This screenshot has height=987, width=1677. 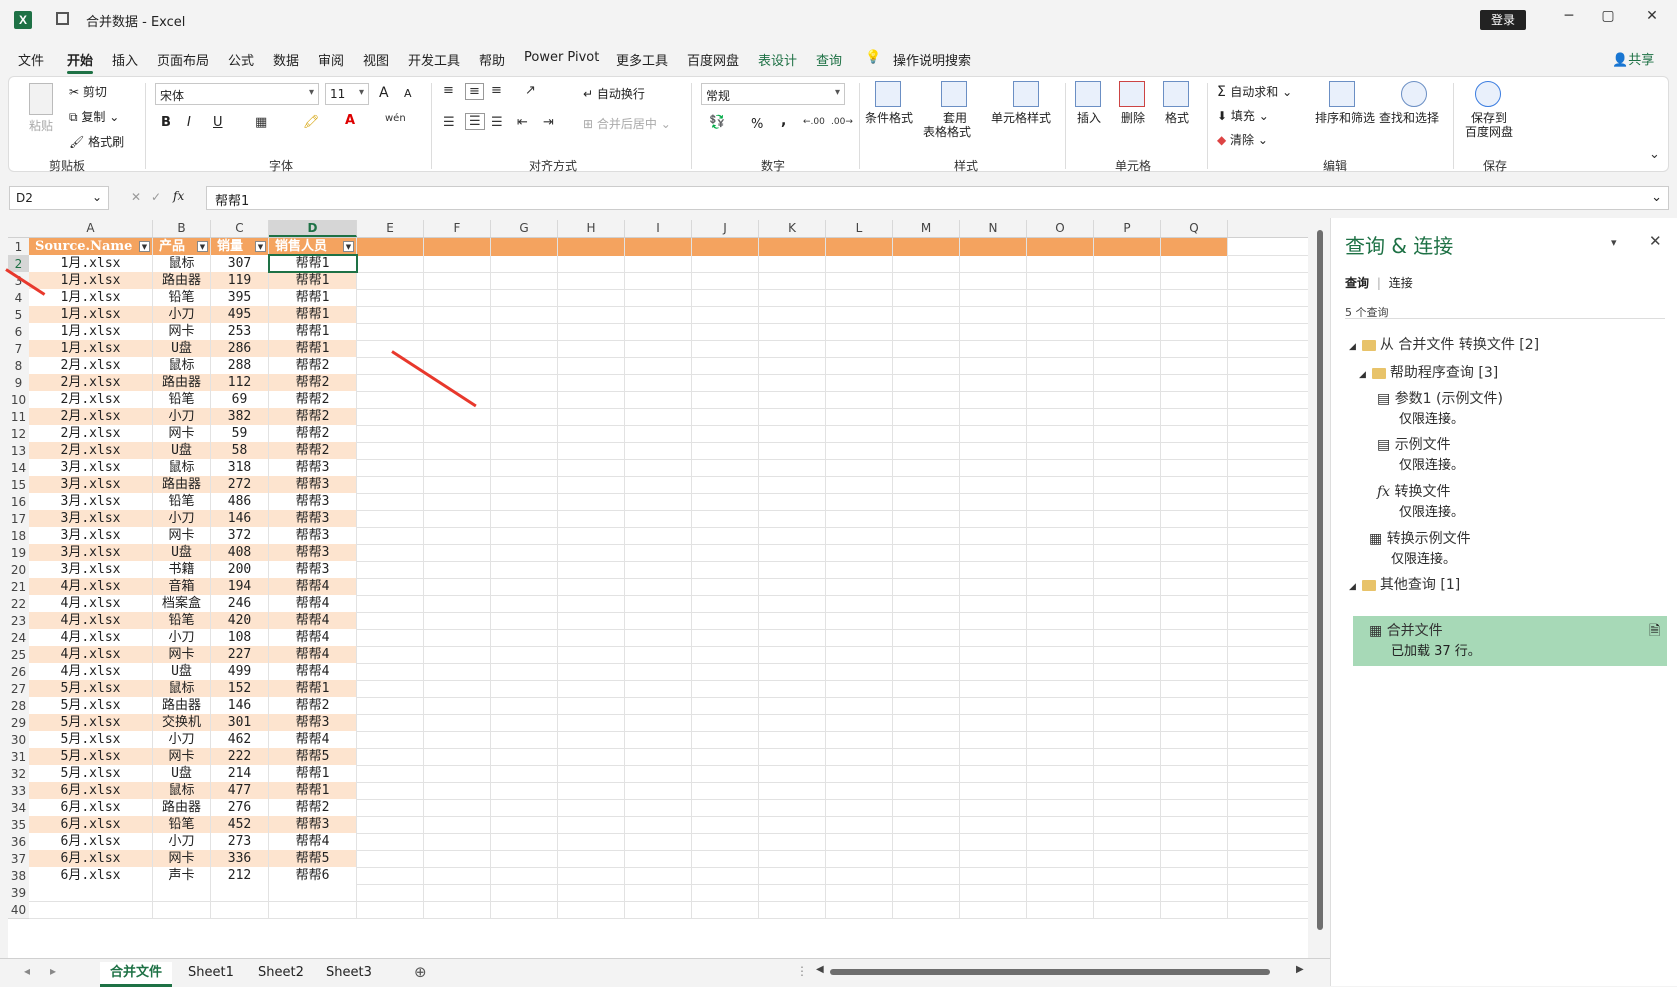 I want to click on cell: 214, so click(x=240, y=774).